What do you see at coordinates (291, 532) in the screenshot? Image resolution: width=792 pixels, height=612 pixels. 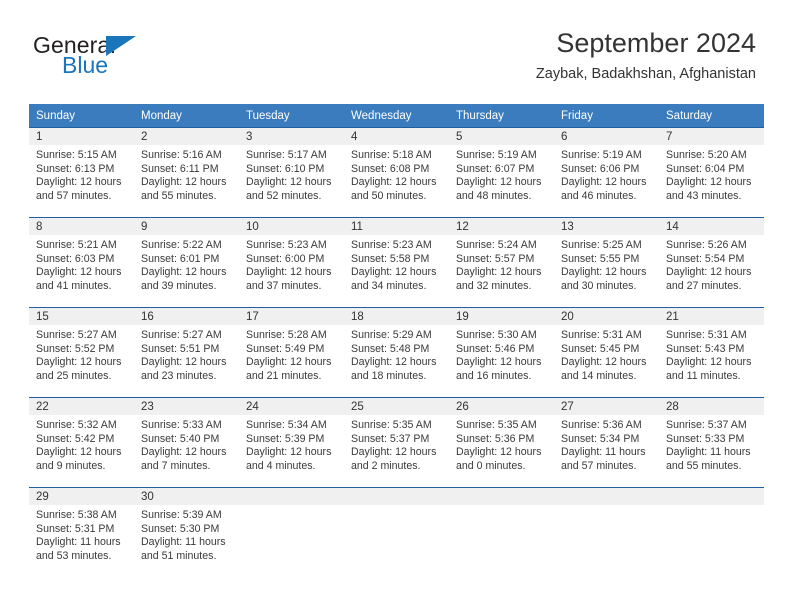 I see `day-cell-inner` at bounding box center [291, 532].